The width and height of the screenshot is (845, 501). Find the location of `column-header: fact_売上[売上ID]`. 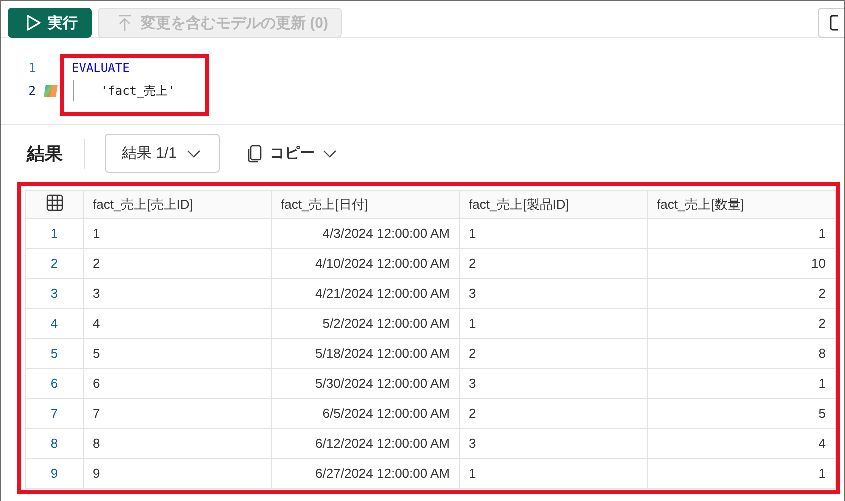

column-header: fact_売上[売上ID] is located at coordinates (178, 204).